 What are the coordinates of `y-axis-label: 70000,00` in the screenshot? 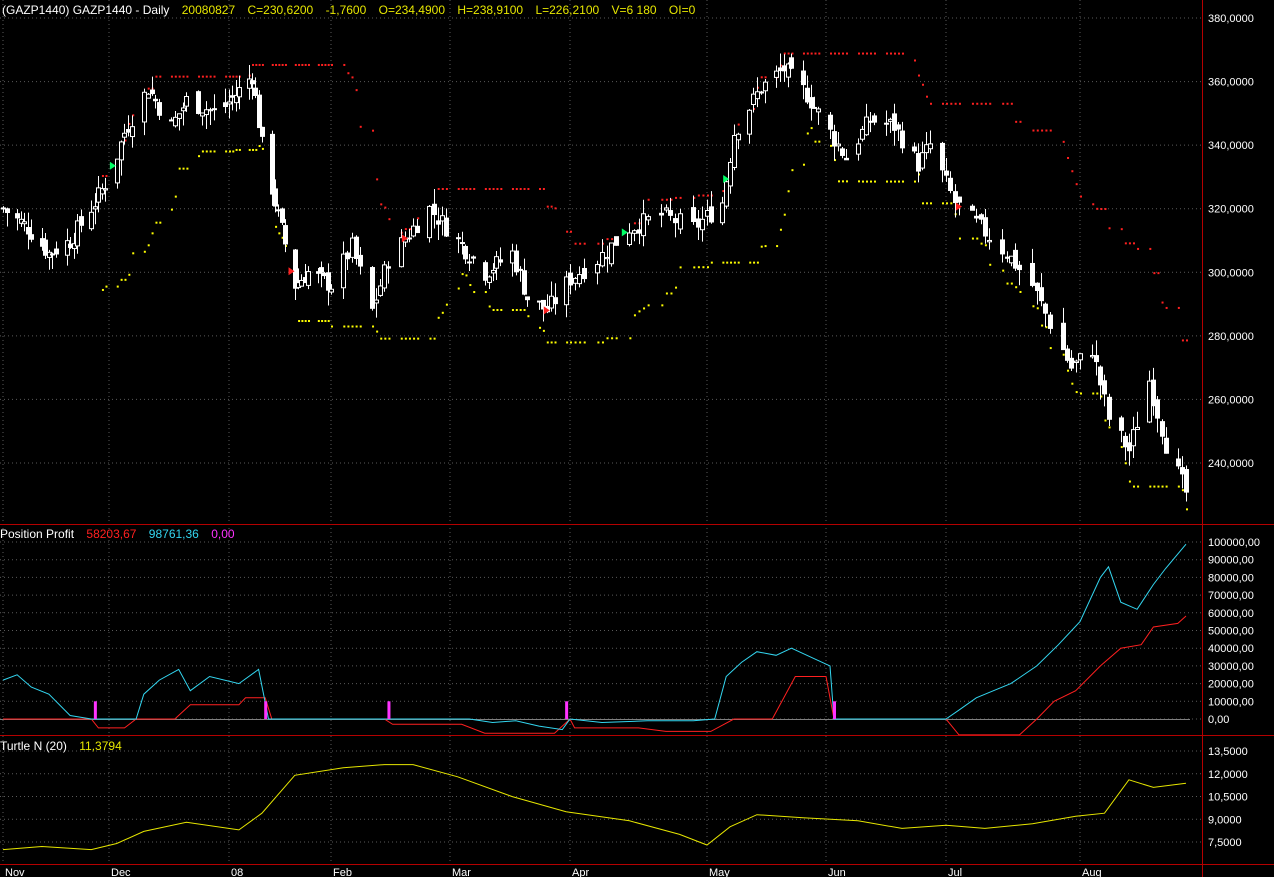 It's located at (1231, 596).